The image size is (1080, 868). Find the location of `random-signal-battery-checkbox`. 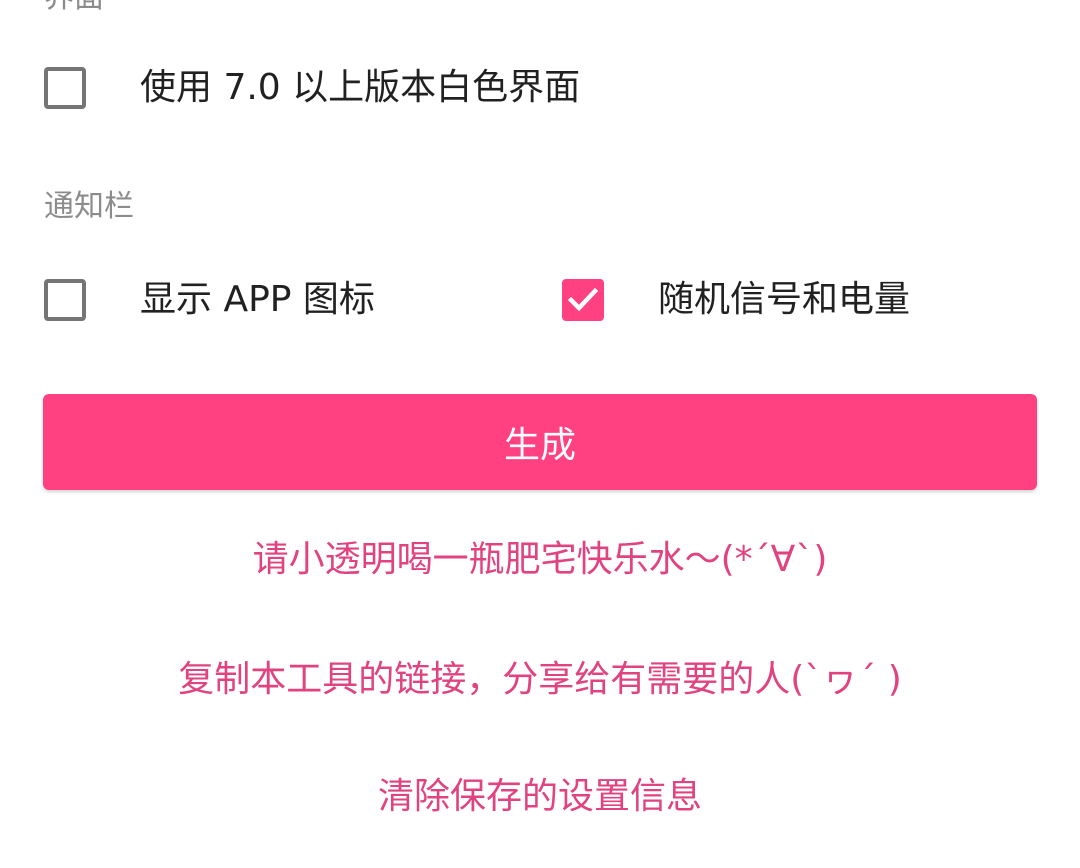

random-signal-battery-checkbox is located at coordinates (583, 300).